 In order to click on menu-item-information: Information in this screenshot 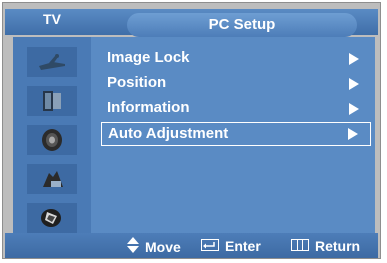, I will do `click(236, 109)`.